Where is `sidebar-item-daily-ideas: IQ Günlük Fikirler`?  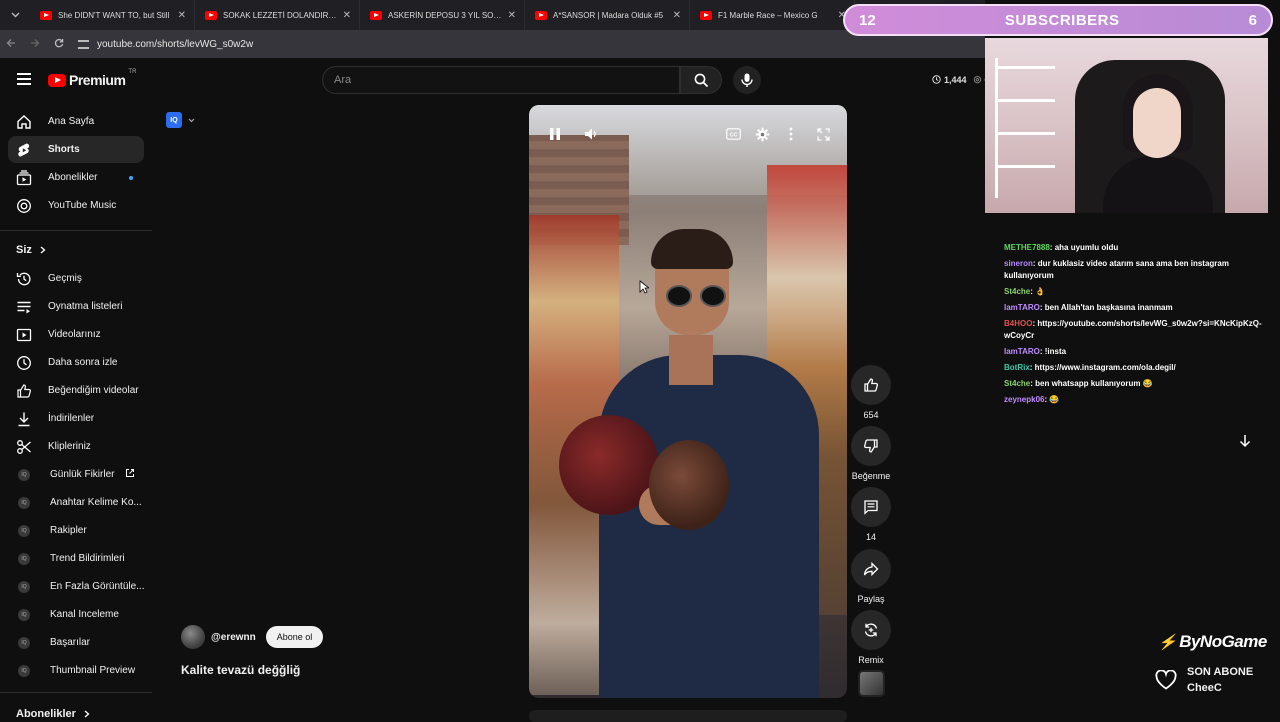
sidebar-item-daily-ideas: IQ Günlük Fikirler is located at coordinates (76, 474).